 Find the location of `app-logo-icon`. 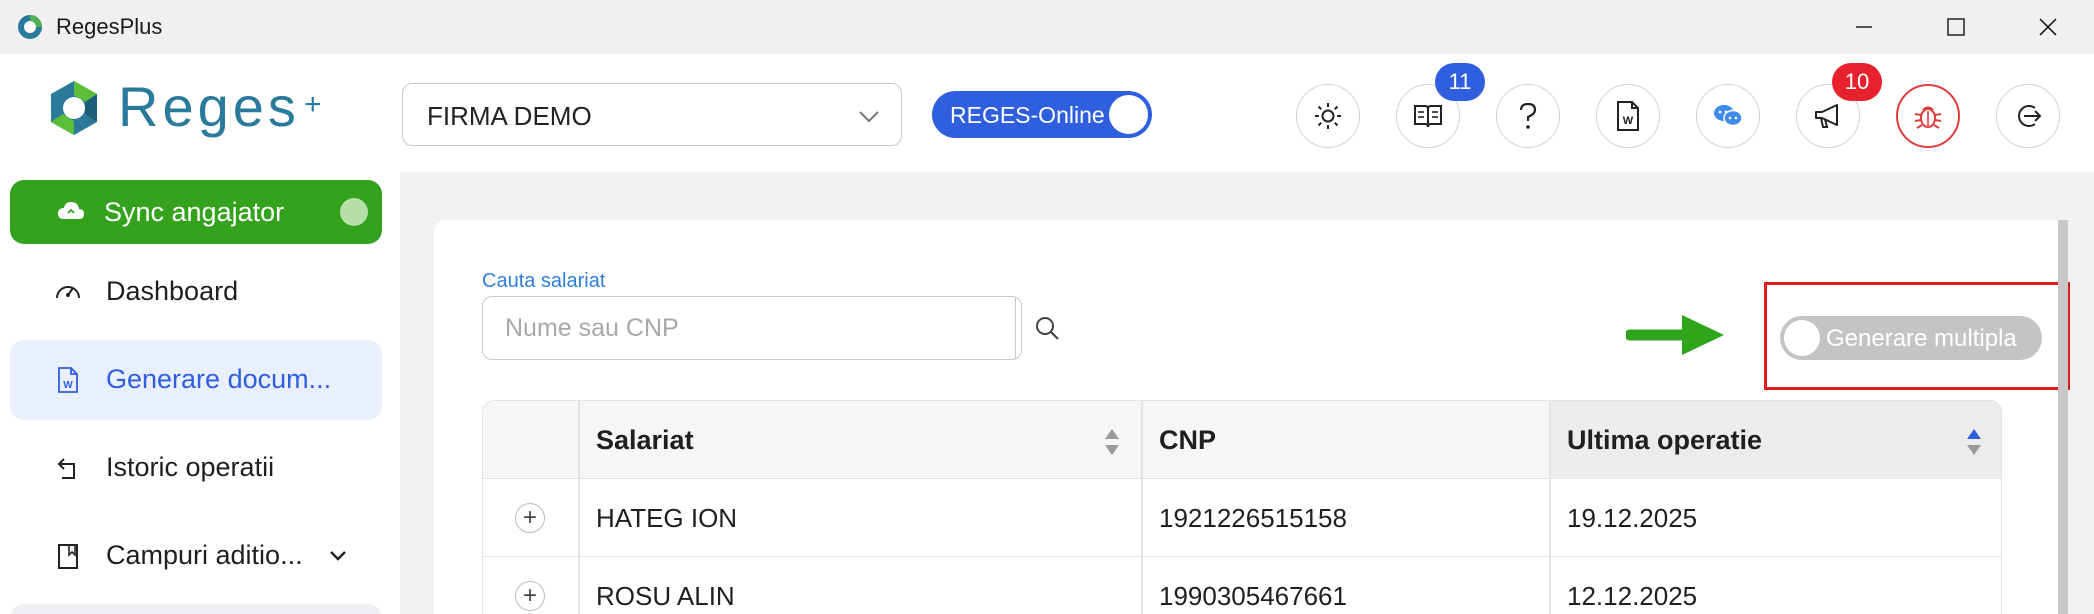

app-logo-icon is located at coordinates (30, 27).